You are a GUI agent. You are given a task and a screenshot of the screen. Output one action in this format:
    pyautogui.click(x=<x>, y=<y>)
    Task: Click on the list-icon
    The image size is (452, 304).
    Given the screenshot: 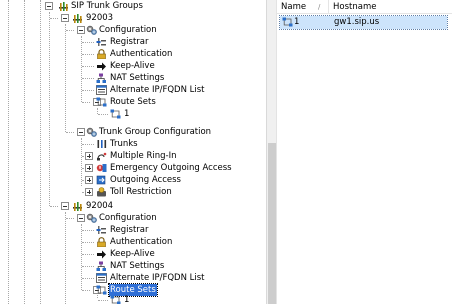 What is the action you would take?
    pyautogui.click(x=101, y=90)
    